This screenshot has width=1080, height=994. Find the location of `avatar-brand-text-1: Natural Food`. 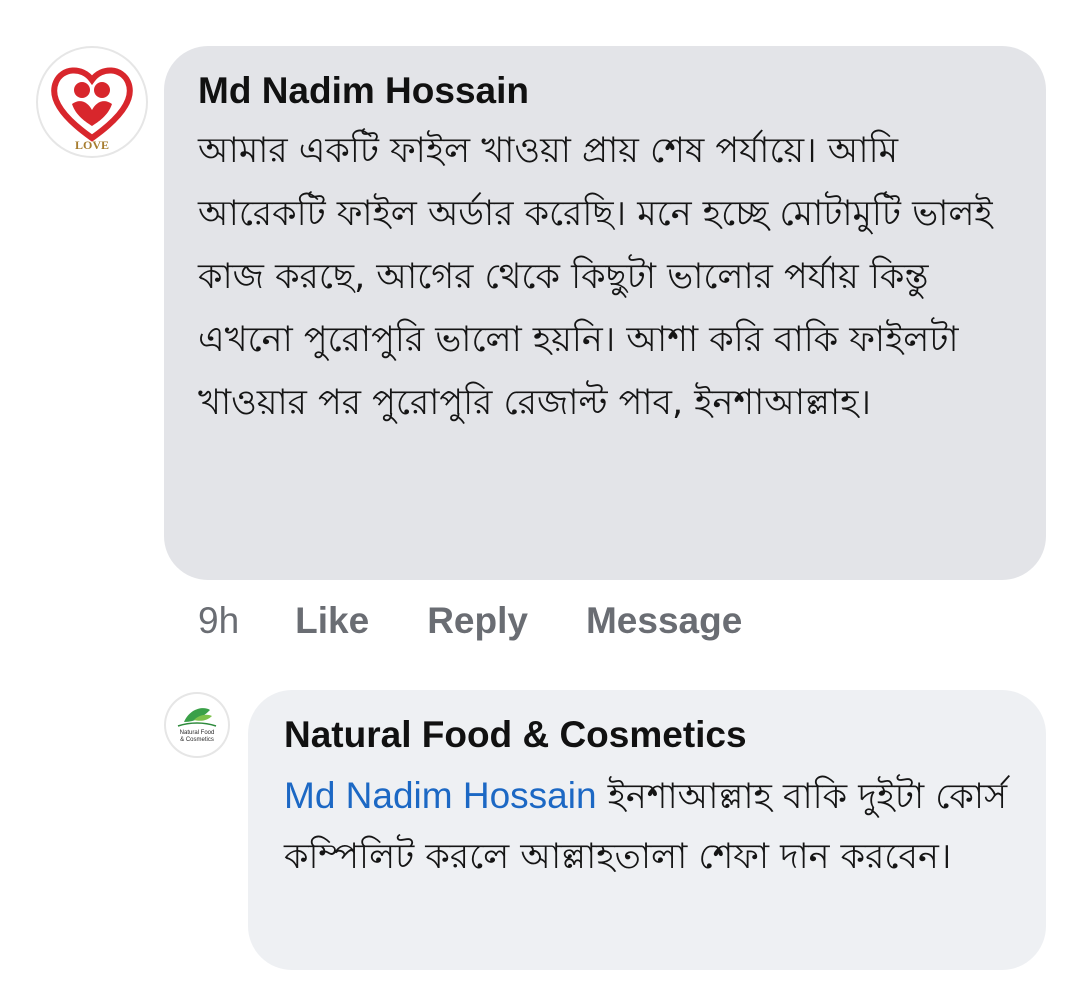

avatar-brand-text-1: Natural Food is located at coordinates (197, 733).